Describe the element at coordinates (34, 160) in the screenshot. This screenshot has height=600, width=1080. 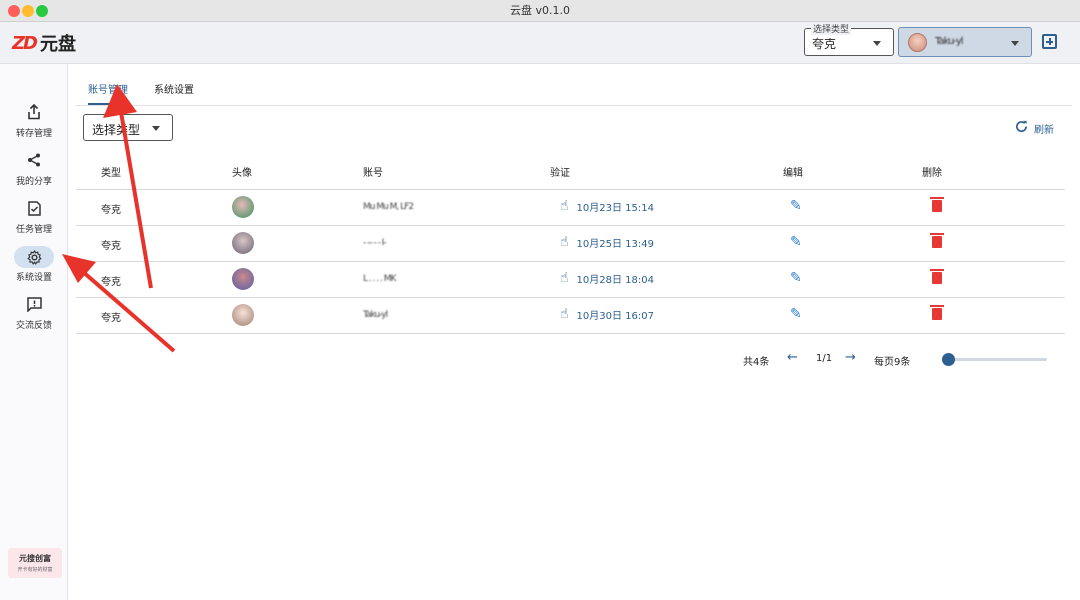
I see `share-icon` at that location.